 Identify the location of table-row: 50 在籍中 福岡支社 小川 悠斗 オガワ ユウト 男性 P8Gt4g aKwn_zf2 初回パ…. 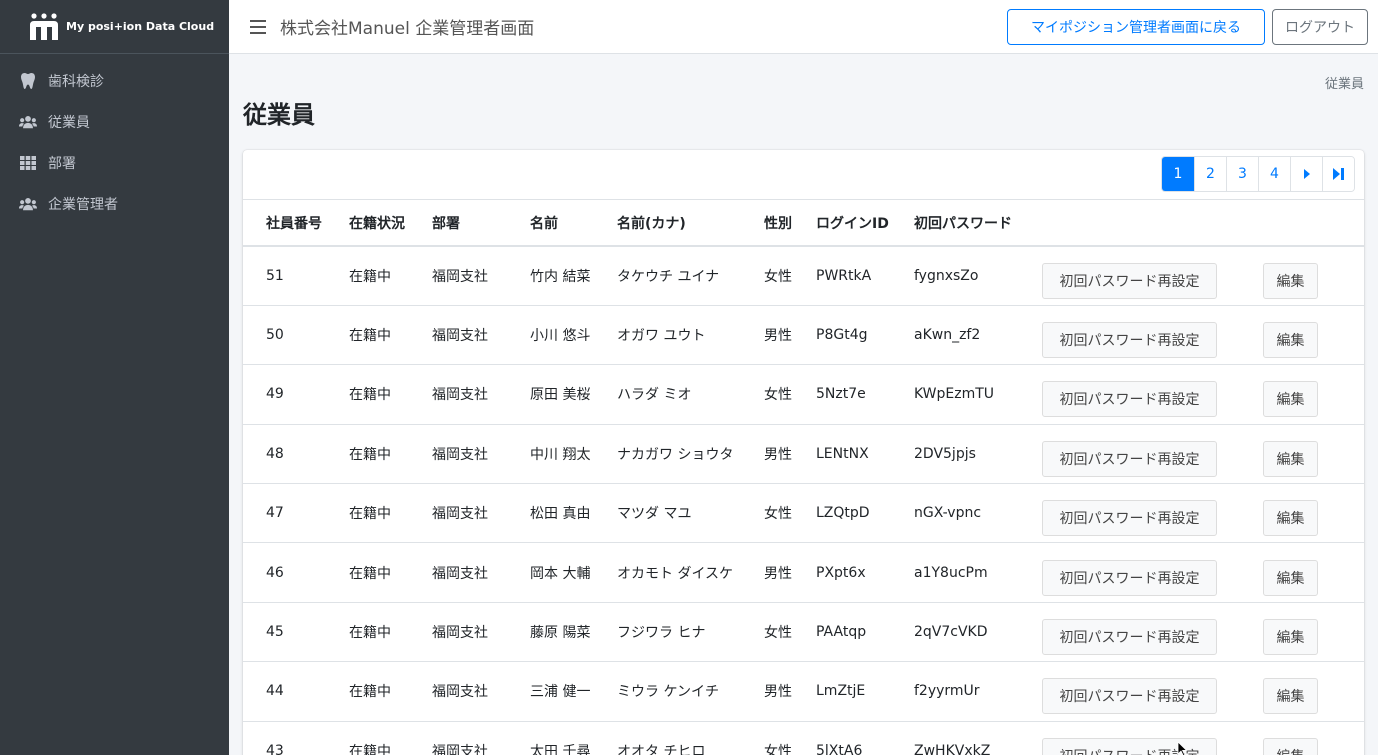
(803, 334).